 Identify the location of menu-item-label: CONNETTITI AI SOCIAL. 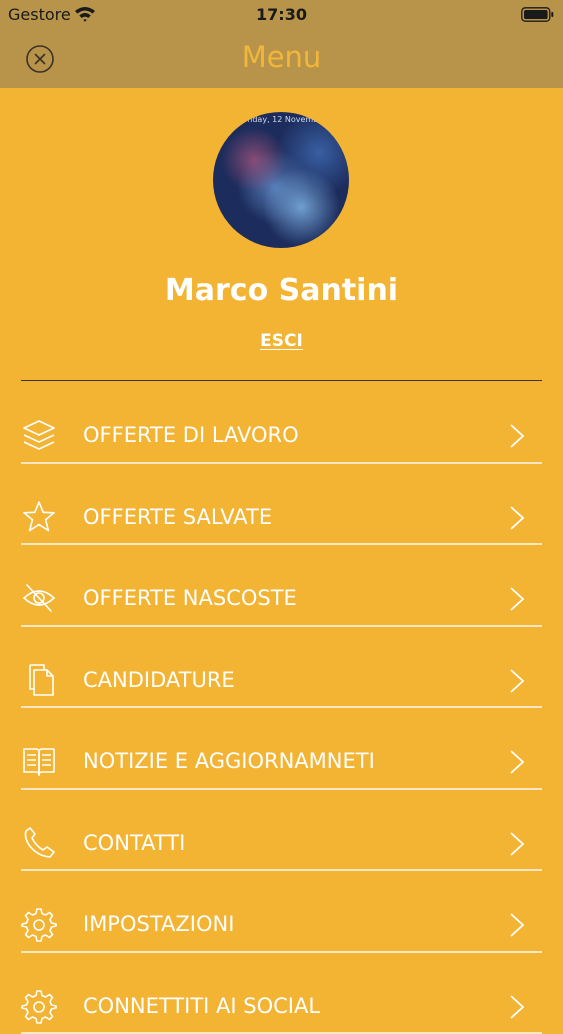
(201, 1006).